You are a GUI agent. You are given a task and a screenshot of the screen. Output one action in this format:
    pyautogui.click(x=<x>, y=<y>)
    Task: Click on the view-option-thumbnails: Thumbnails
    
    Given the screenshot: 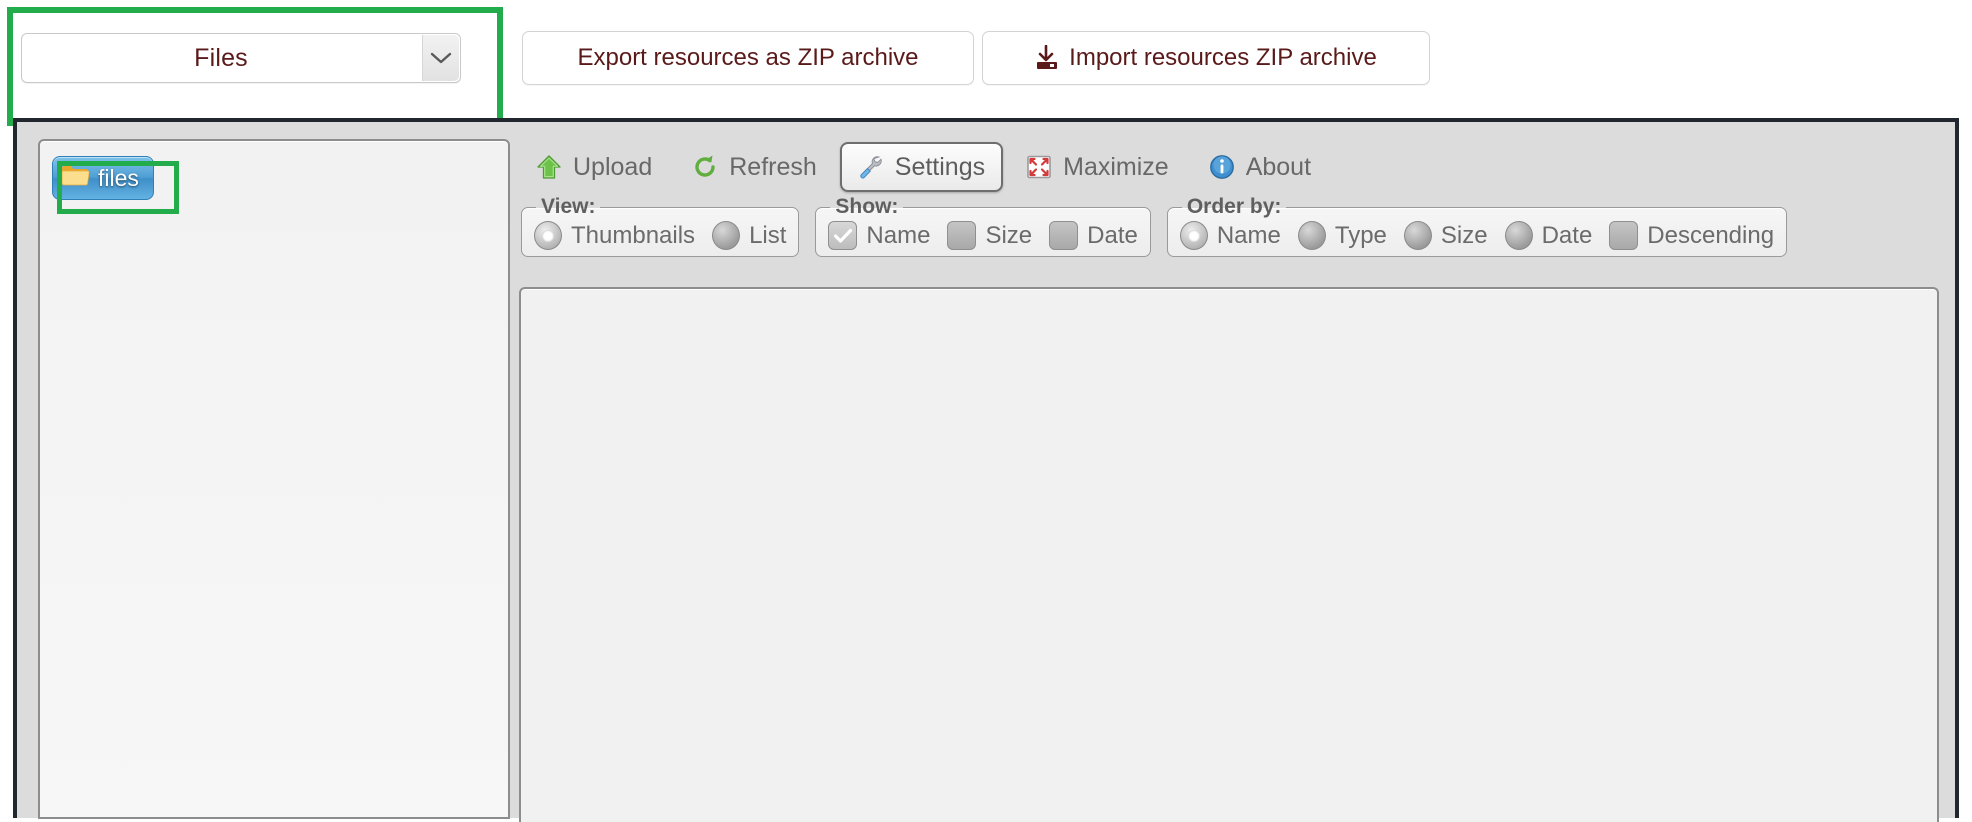 What is the action you would take?
    pyautogui.click(x=614, y=235)
    